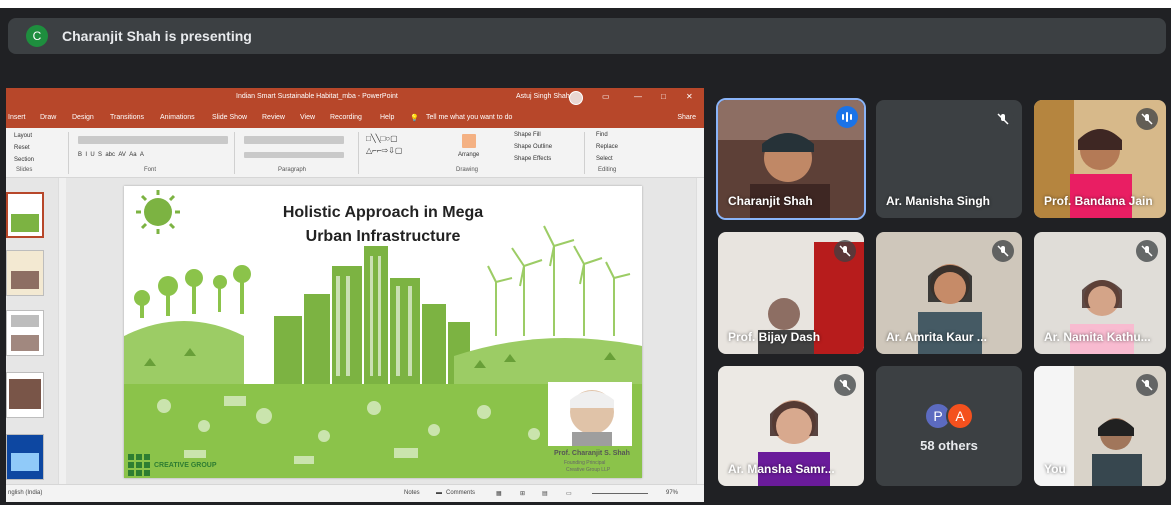 The image size is (1171, 505). Describe the element at coordinates (663, 96) in the screenshot. I see `maximize-icon: □` at that location.